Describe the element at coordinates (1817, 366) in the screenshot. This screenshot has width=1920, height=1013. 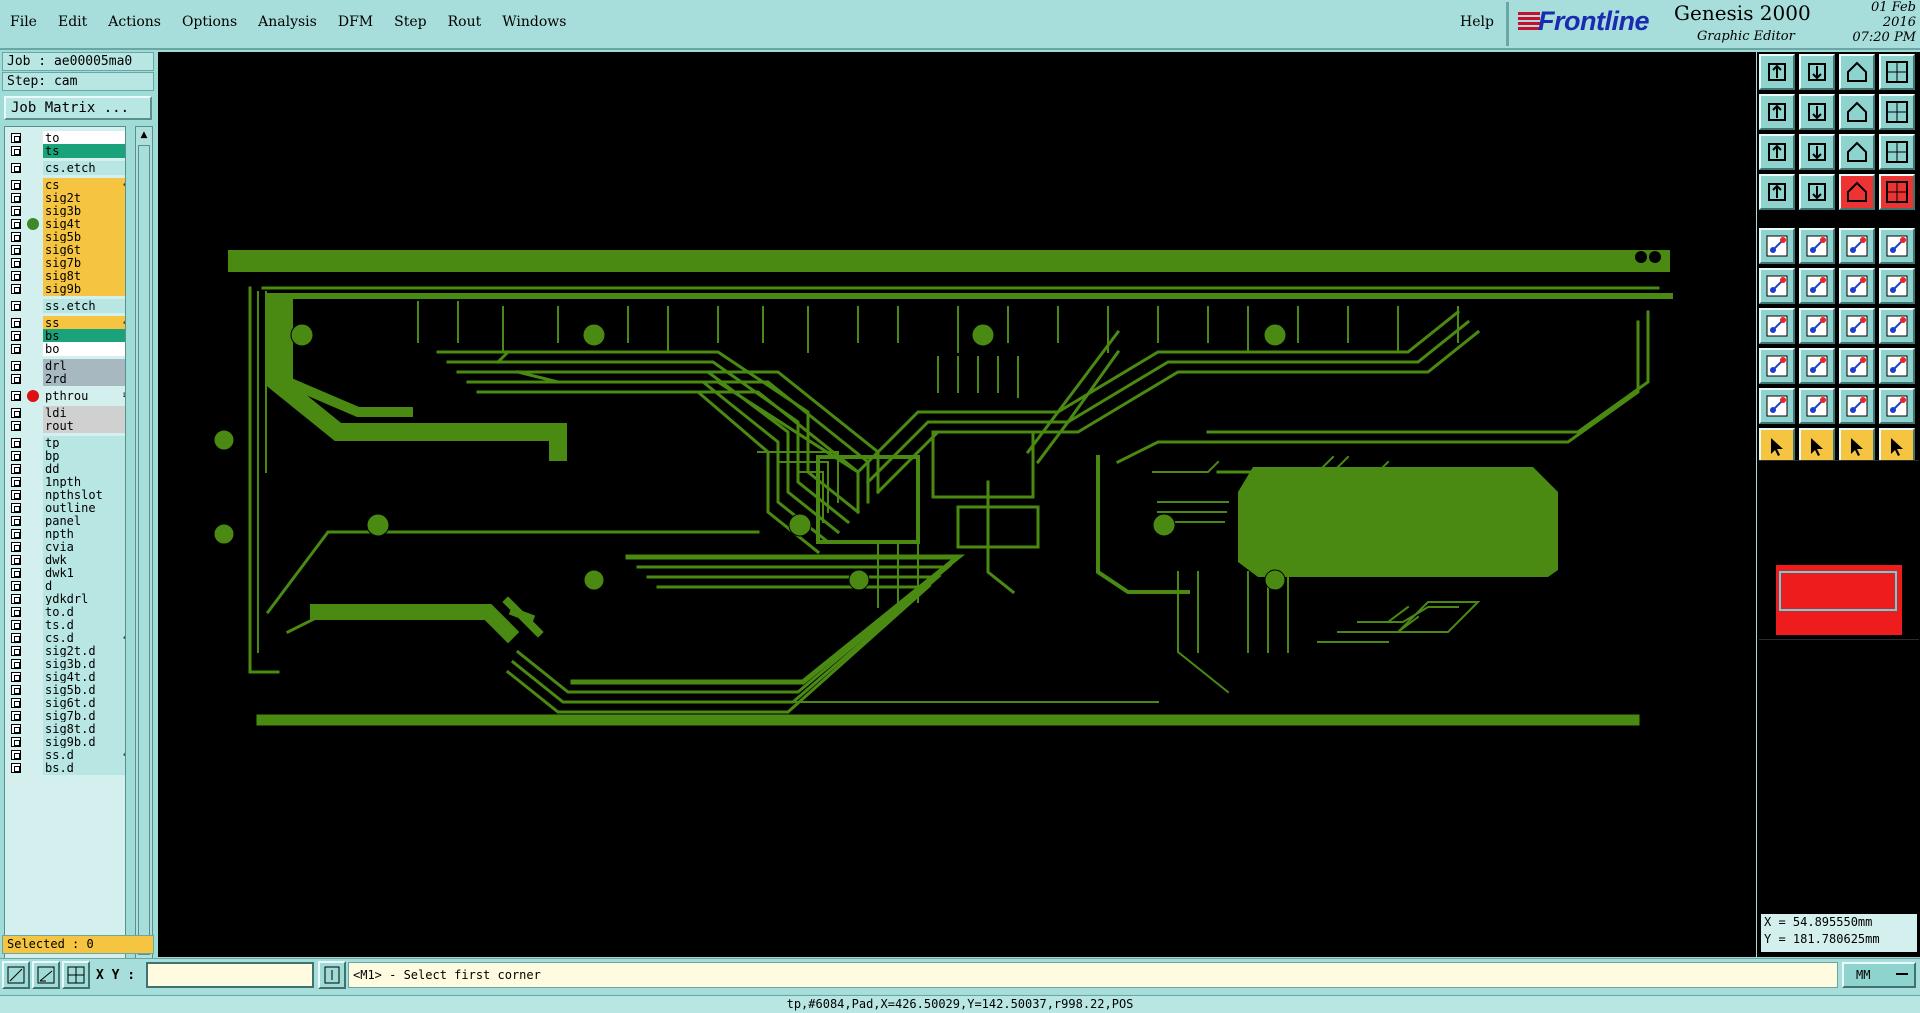
I see `cut-line-button` at that location.